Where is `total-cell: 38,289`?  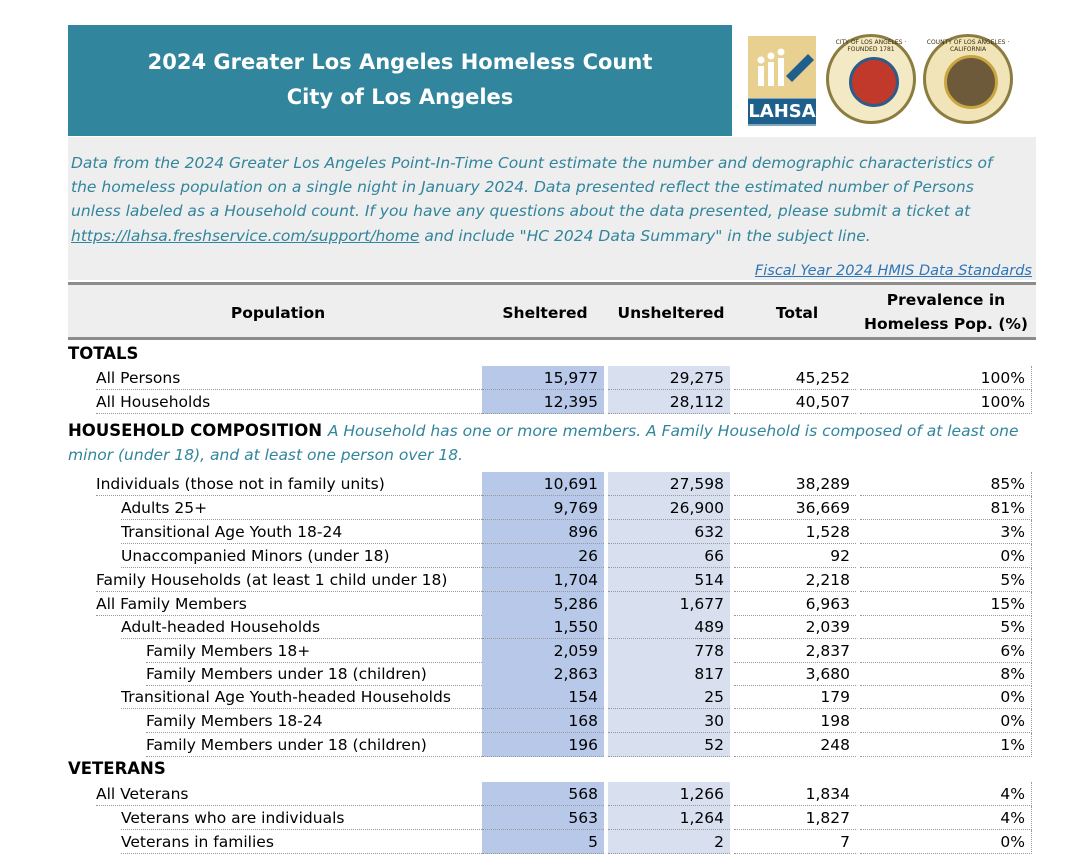
total-cell: 38,289 is located at coordinates (795, 484).